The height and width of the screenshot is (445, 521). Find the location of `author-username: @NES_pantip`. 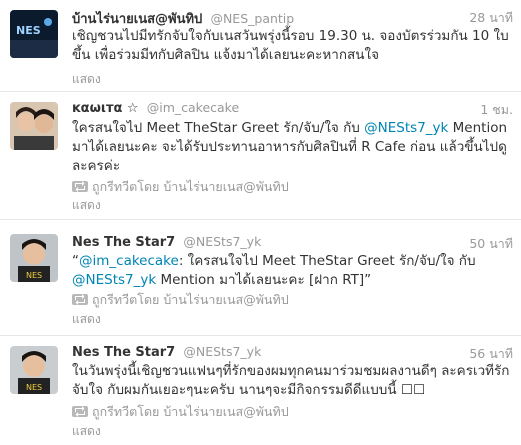

author-username: @NES_pantip is located at coordinates (252, 18).